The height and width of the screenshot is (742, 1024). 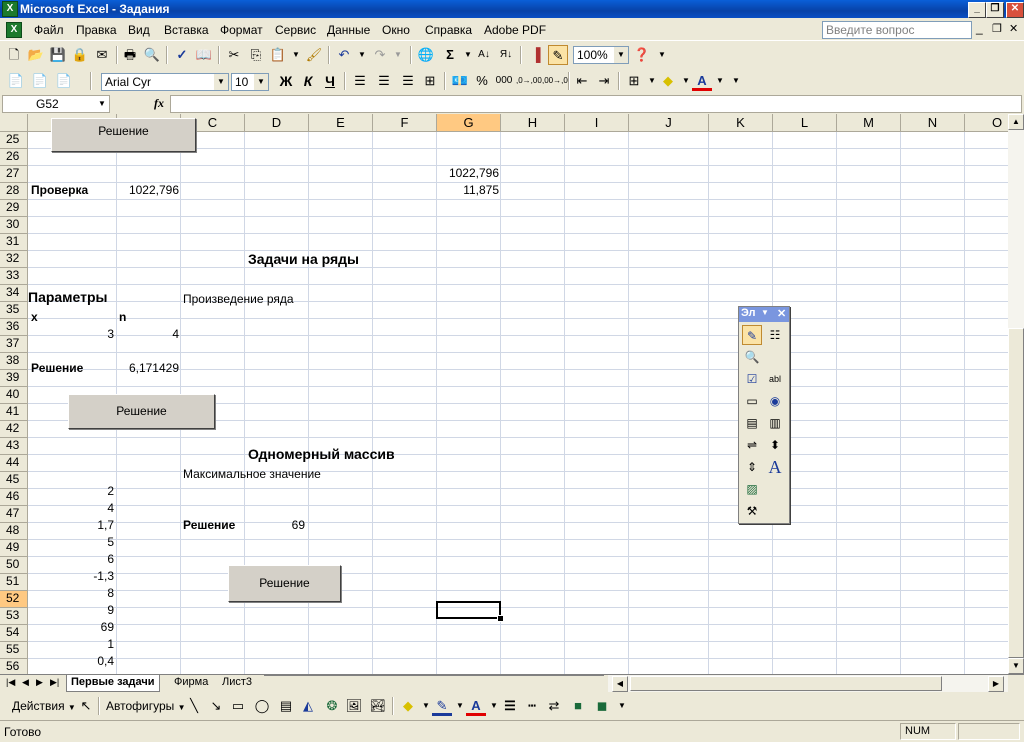 I want to click on row-header-31: 31, so click(x=14, y=242).